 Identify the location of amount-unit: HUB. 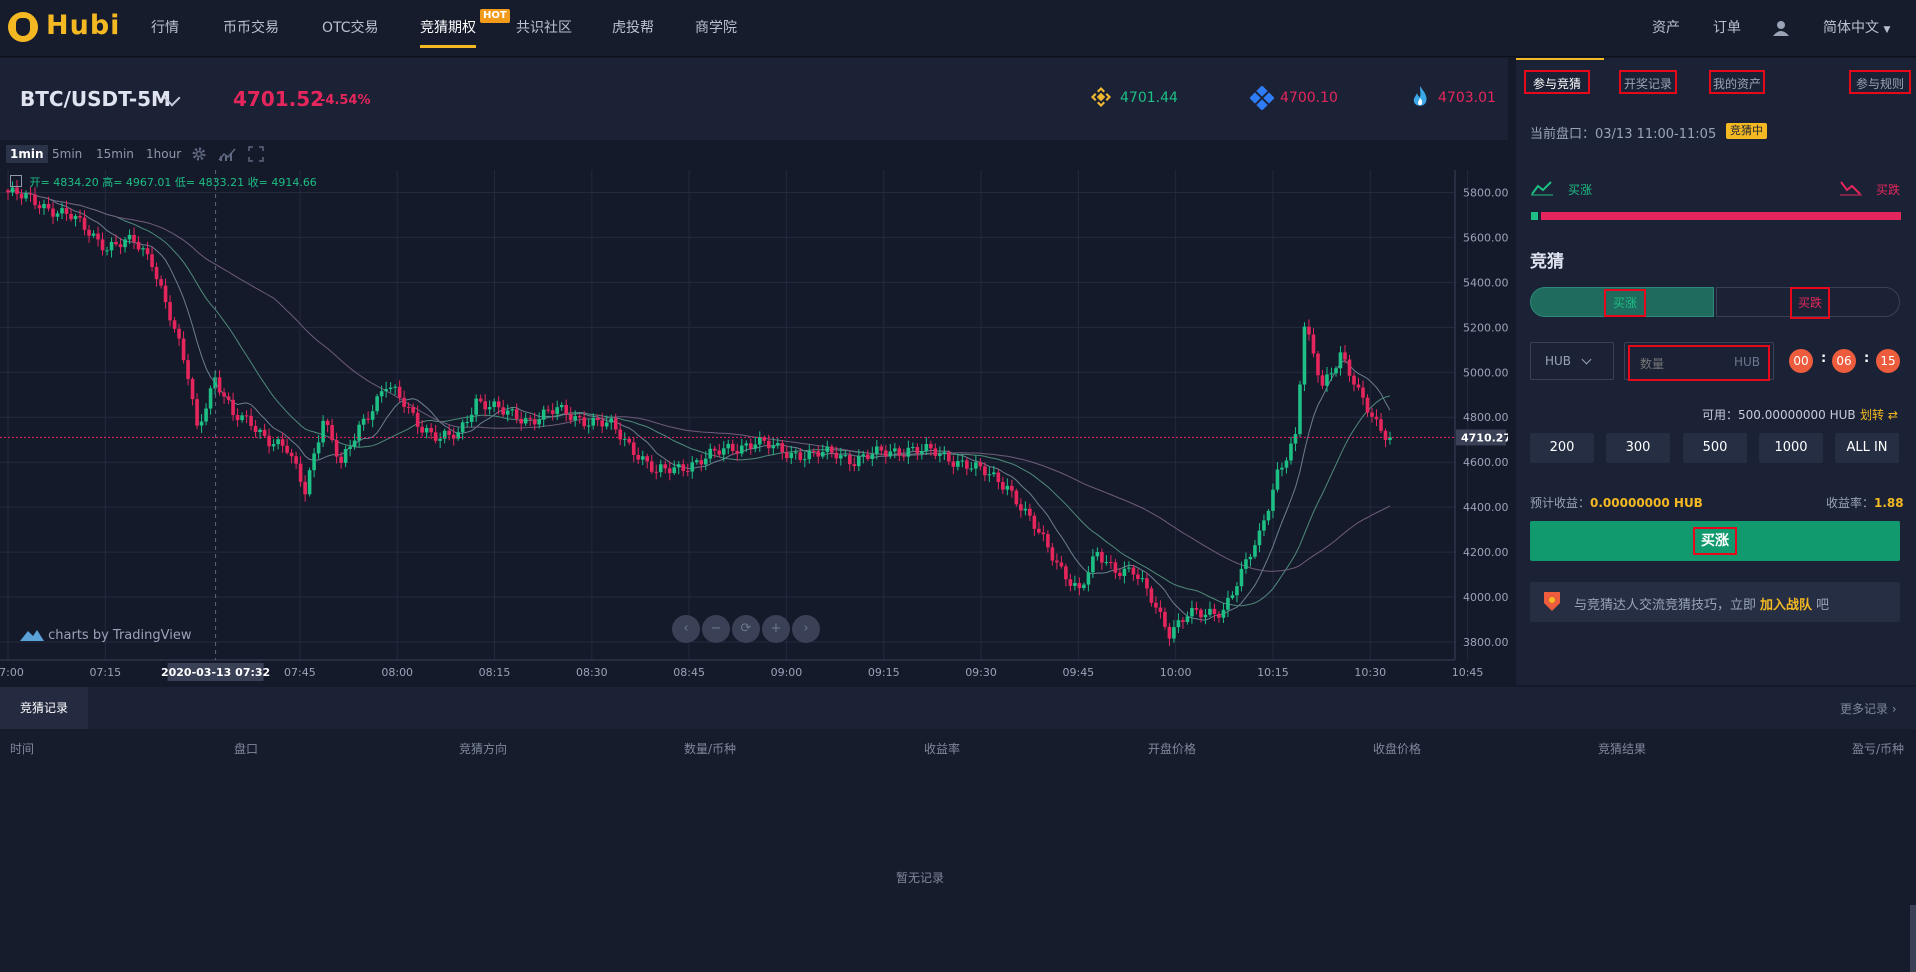
(1746, 362).